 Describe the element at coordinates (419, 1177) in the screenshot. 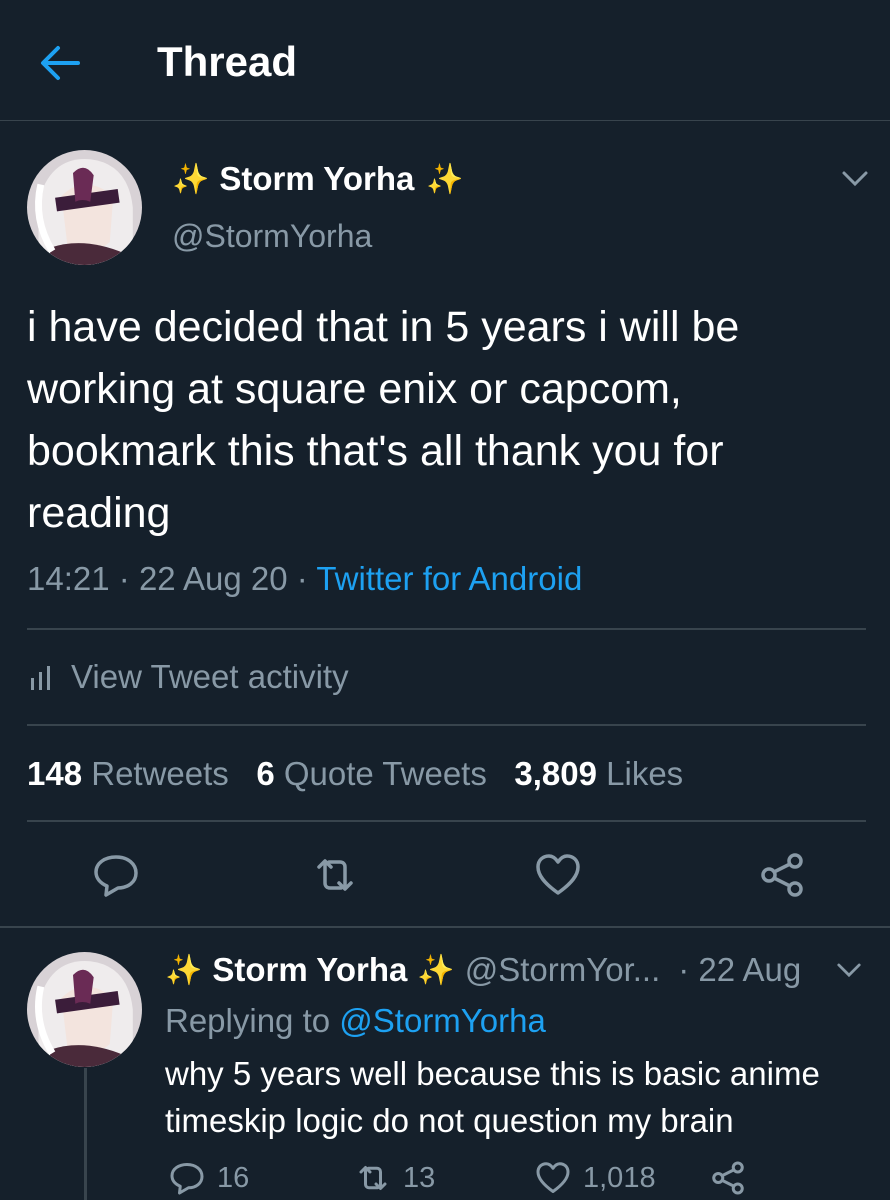

I see `reply-retweets-count: 13` at that location.